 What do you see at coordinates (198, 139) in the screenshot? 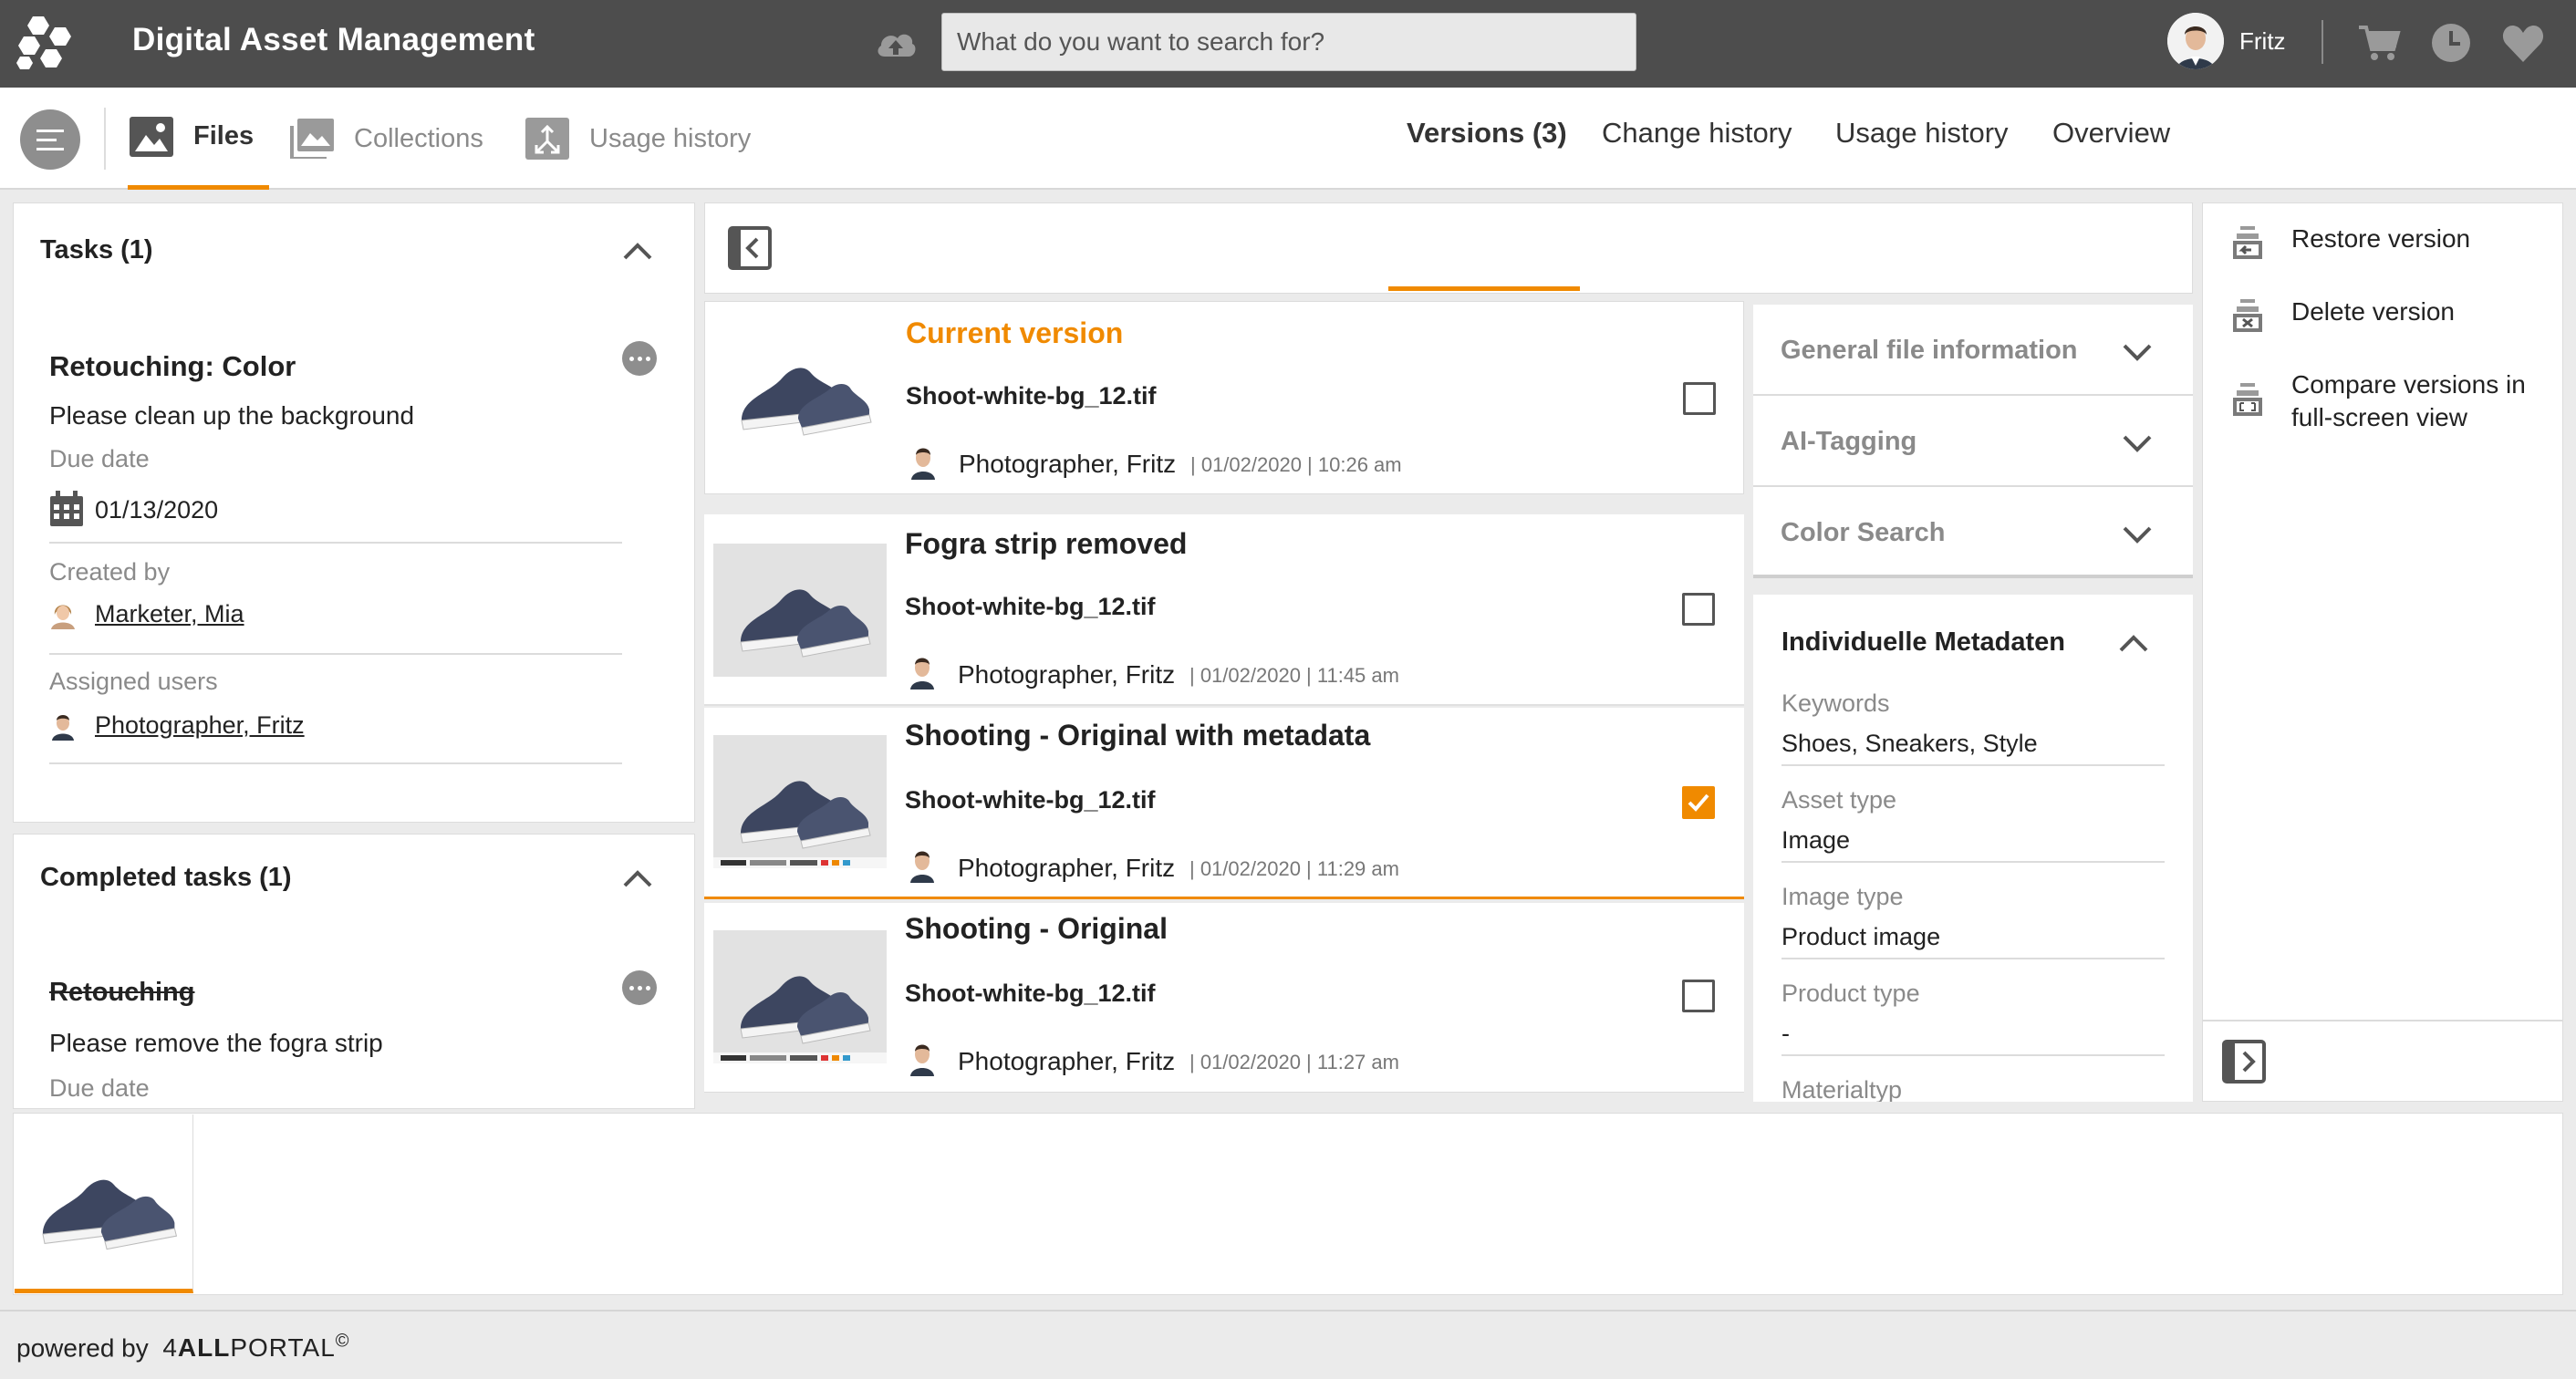
I see `tab-files: Files` at bounding box center [198, 139].